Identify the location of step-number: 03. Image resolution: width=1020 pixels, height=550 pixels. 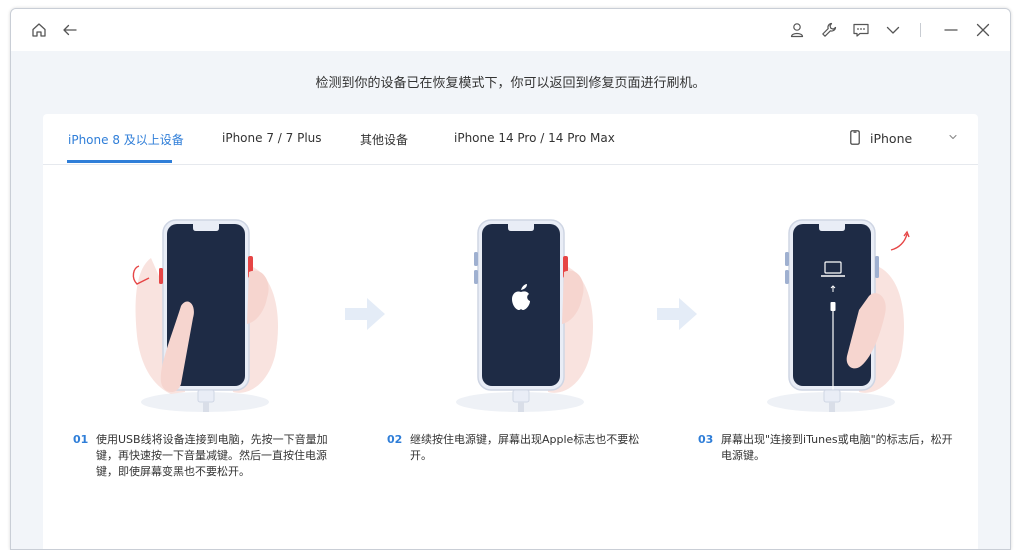
(706, 439).